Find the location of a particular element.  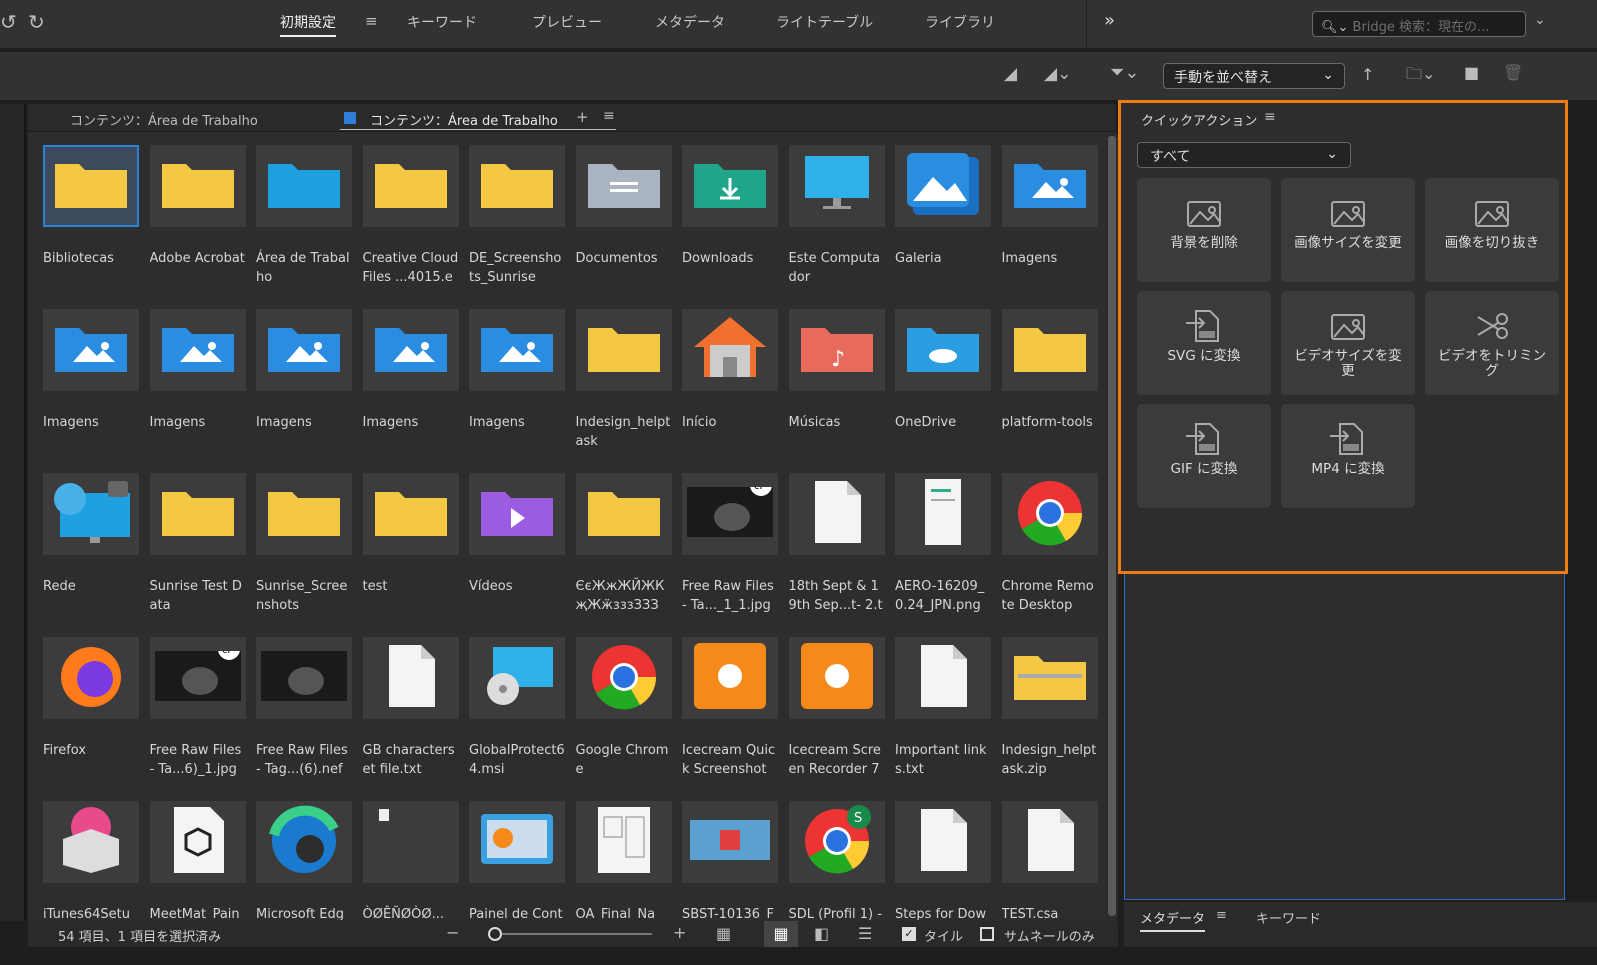

workspace-menu-icon: ≡ is located at coordinates (371, 21).